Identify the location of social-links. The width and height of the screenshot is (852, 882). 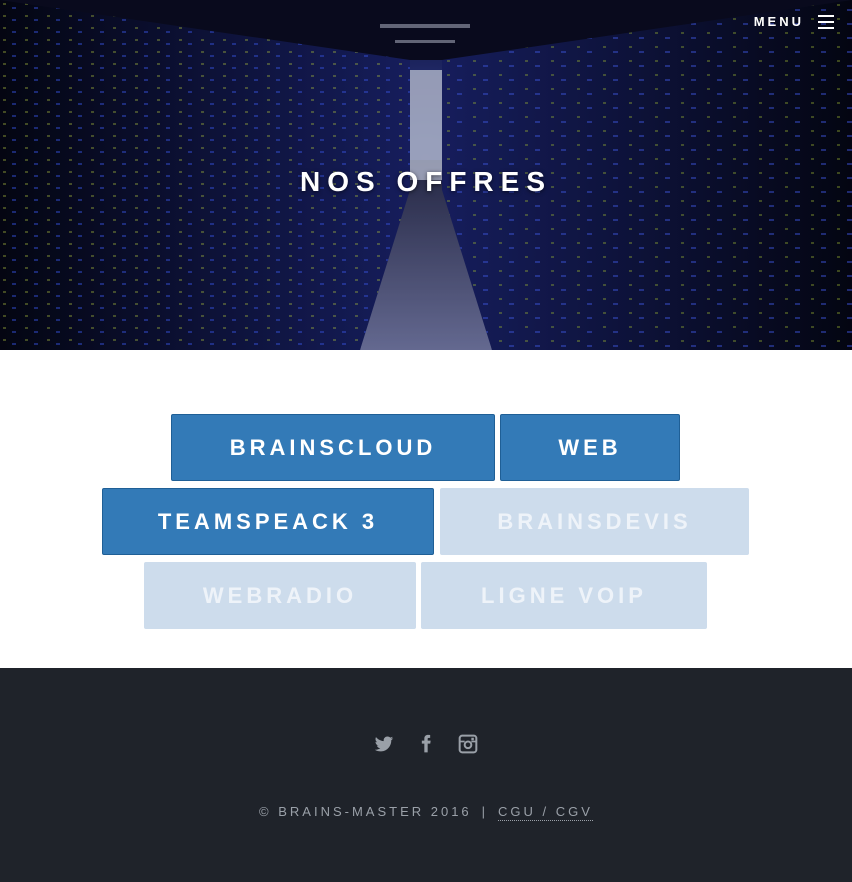
(426, 744).